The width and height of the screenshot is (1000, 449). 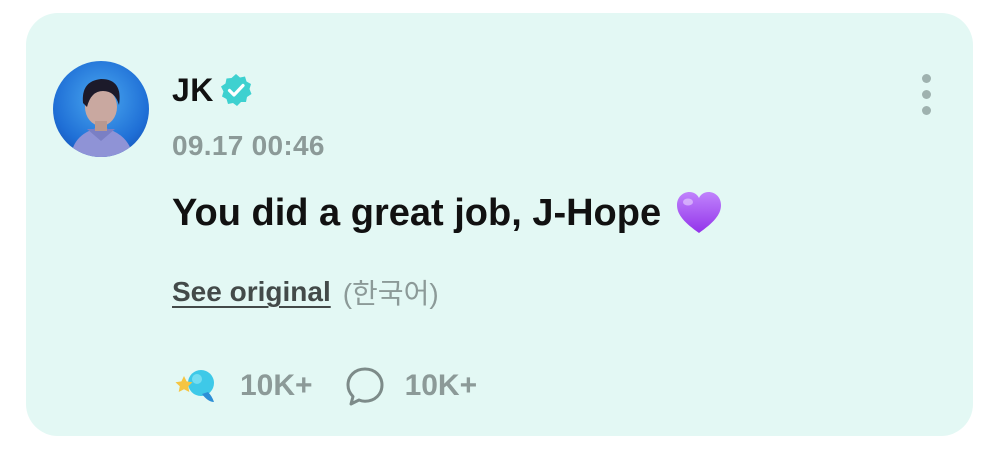 I want to click on author-name: JK, so click(x=193, y=90).